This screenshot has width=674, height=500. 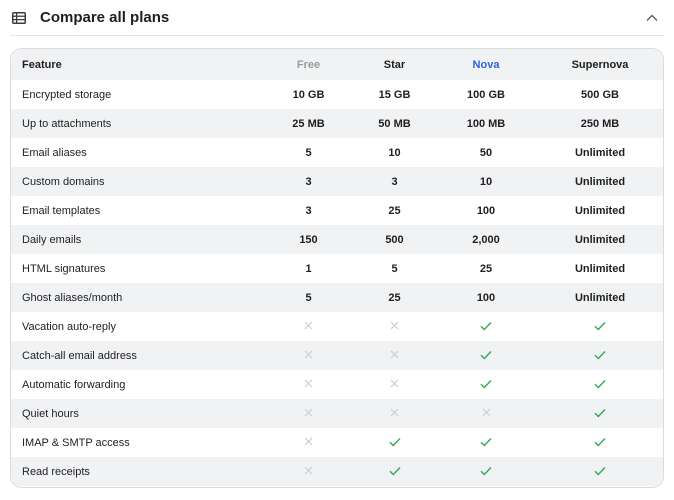 What do you see at coordinates (52, 239) in the screenshot?
I see `feature-label: Daily emails` at bounding box center [52, 239].